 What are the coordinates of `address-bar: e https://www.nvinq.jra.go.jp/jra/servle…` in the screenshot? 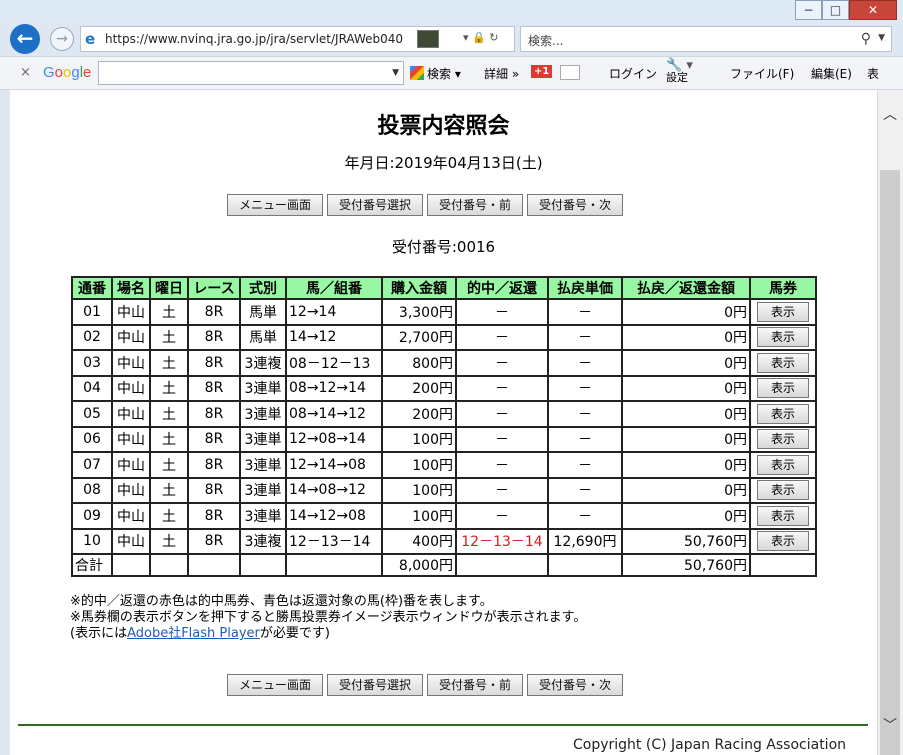 It's located at (297, 39).